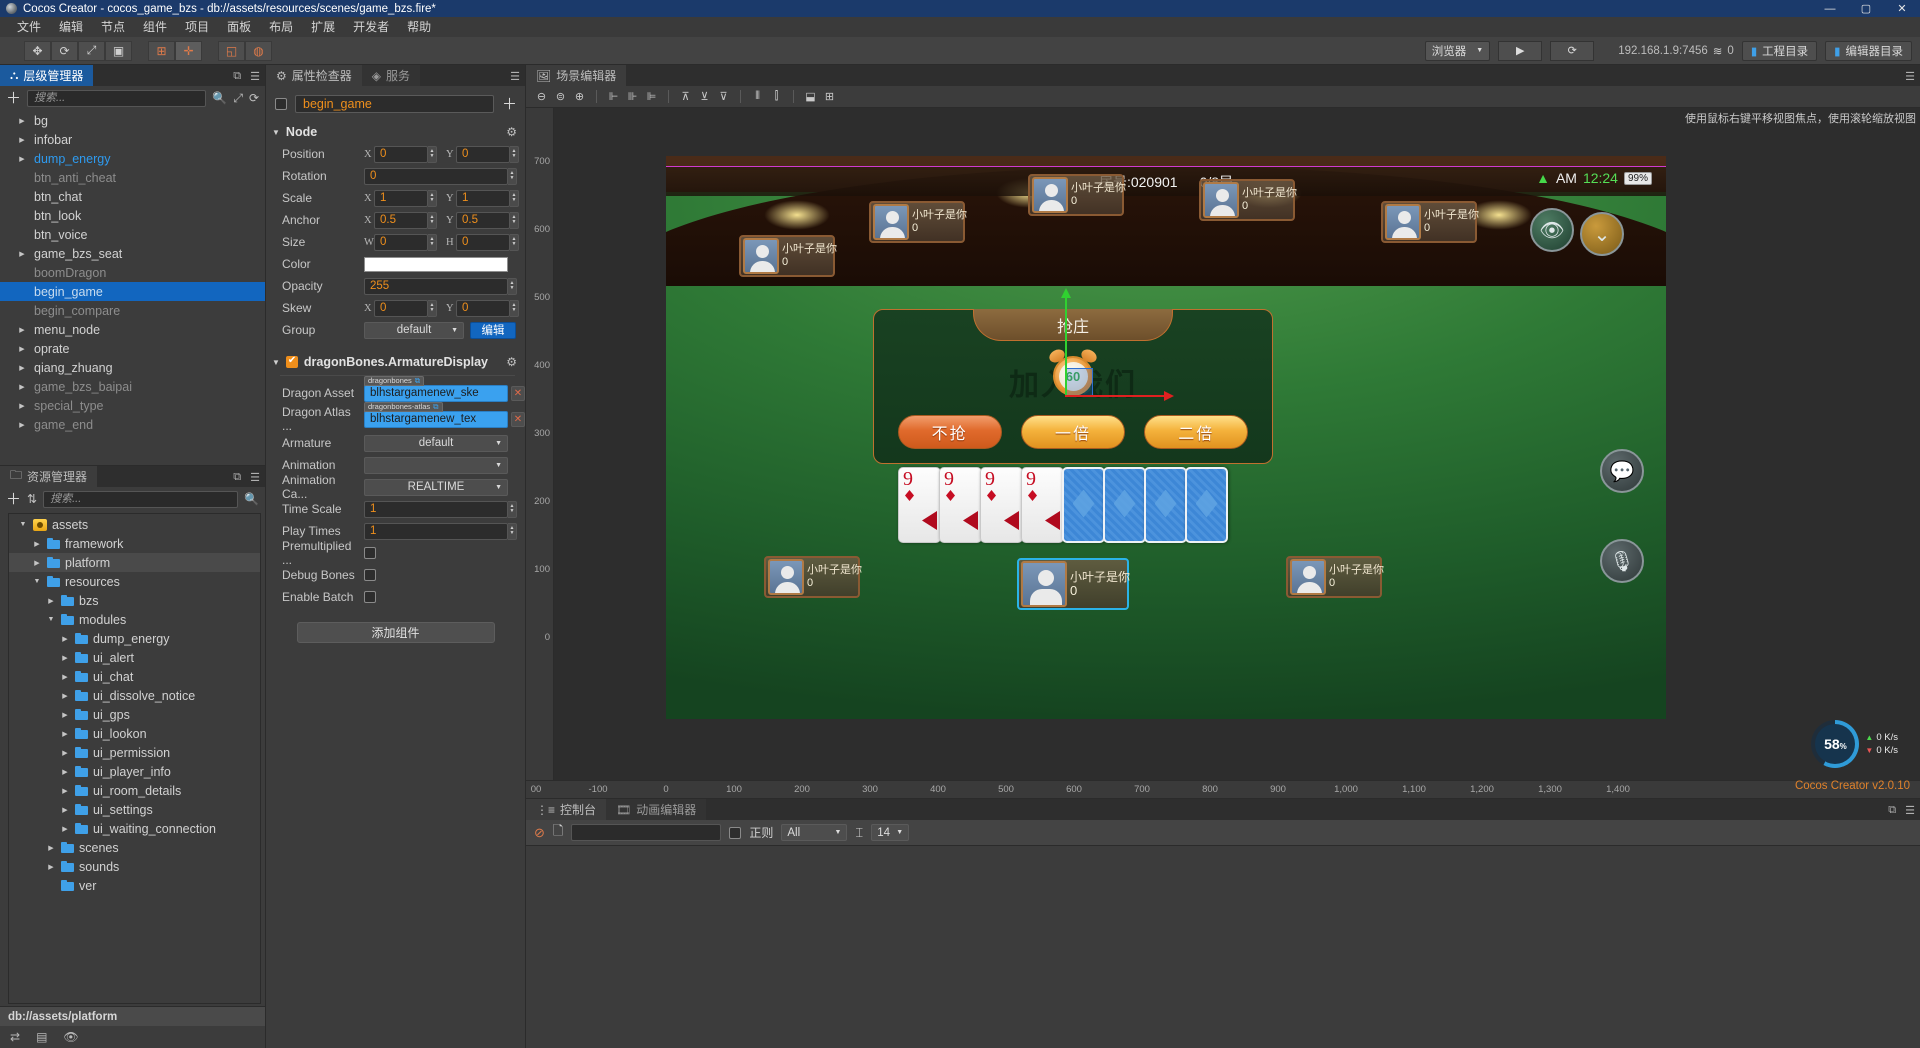 The width and height of the screenshot is (1920, 1048). What do you see at coordinates (436, 443) in the screenshot?
I see `select-field: default ▼` at bounding box center [436, 443].